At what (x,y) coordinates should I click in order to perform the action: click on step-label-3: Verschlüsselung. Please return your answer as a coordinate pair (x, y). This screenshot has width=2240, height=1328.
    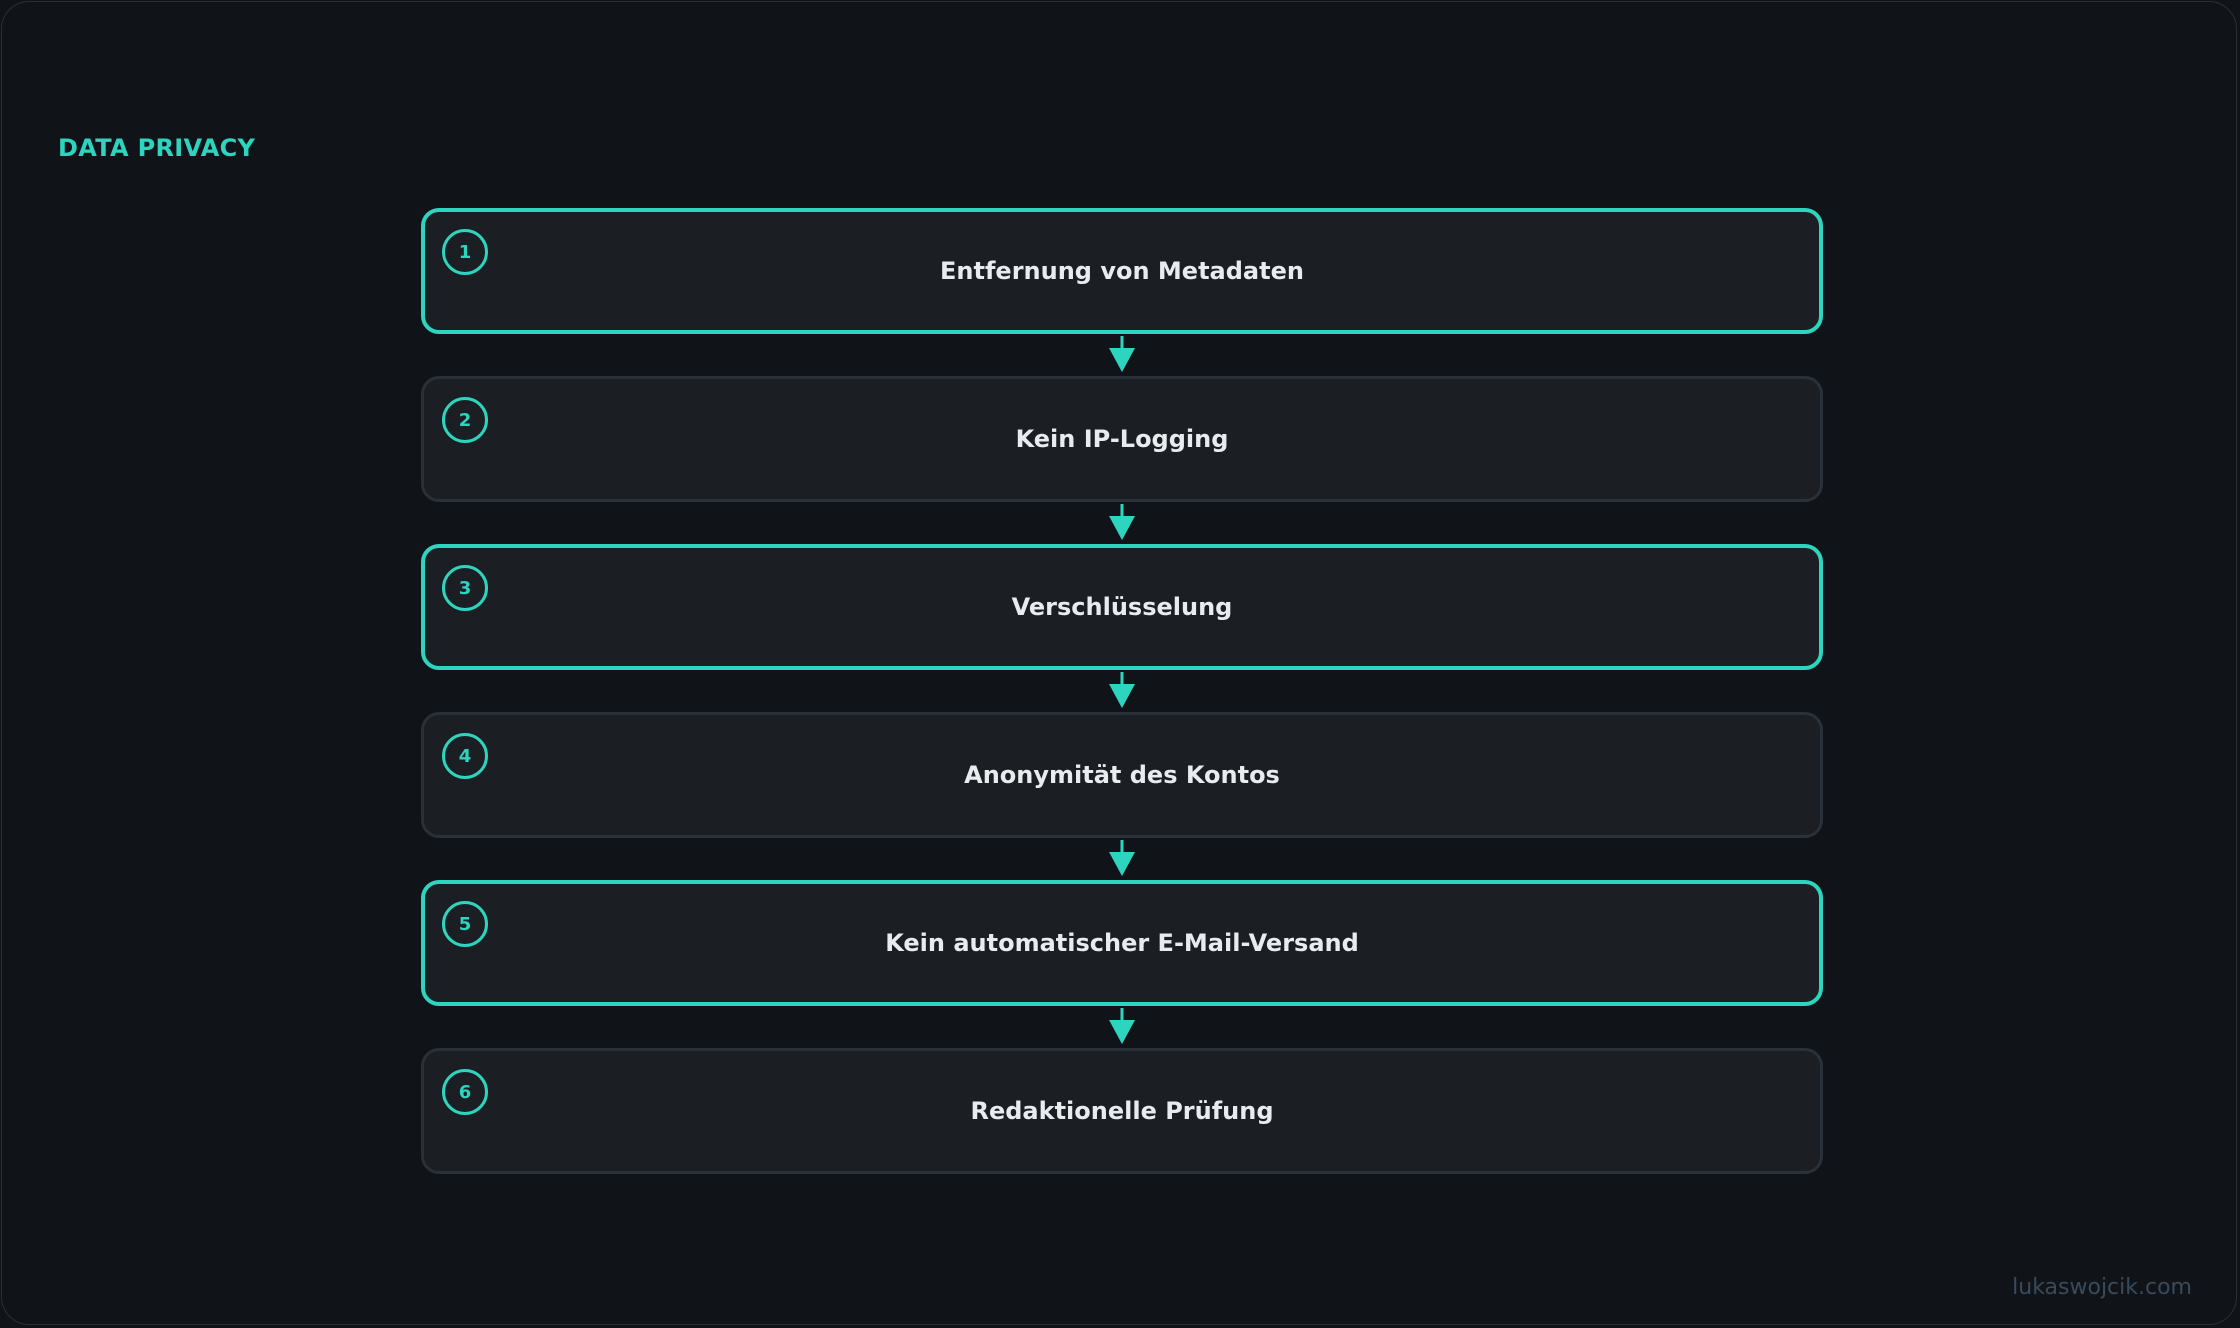
    Looking at the image, I should click on (1122, 607).